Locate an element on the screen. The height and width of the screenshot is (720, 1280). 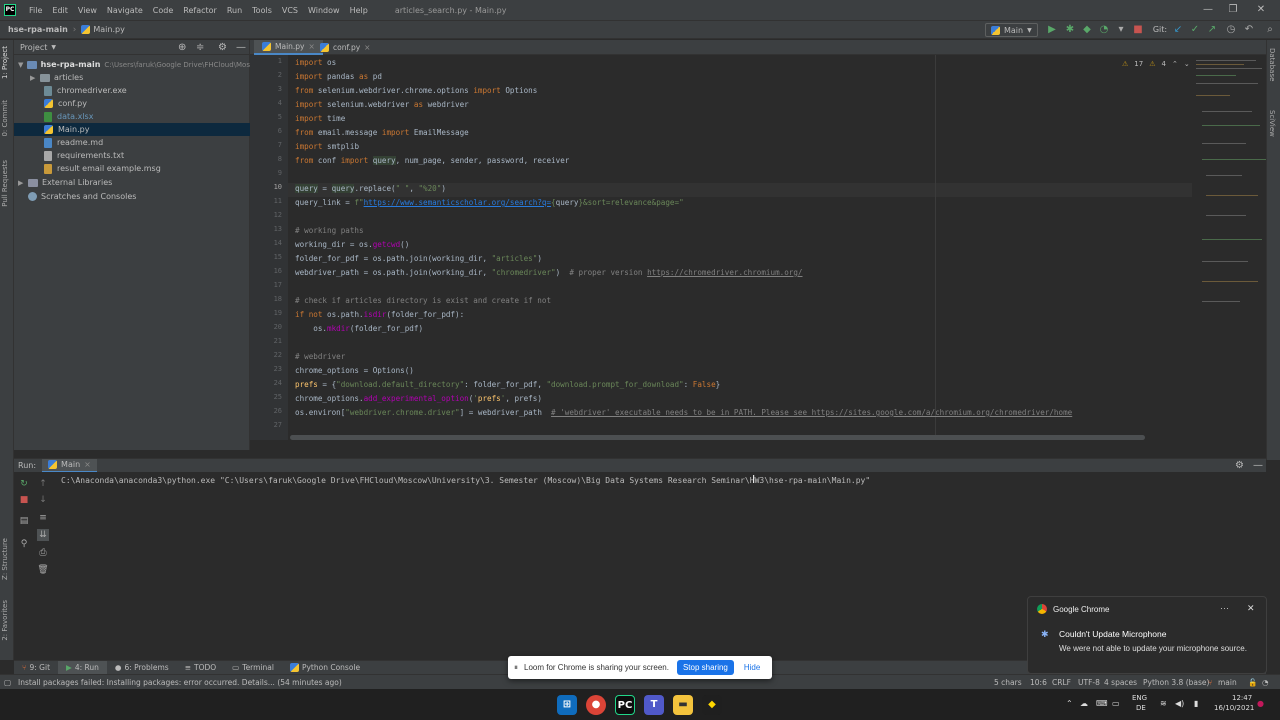
tree-item-data-xlsx: data.xlsx is located at coordinates (132, 116).